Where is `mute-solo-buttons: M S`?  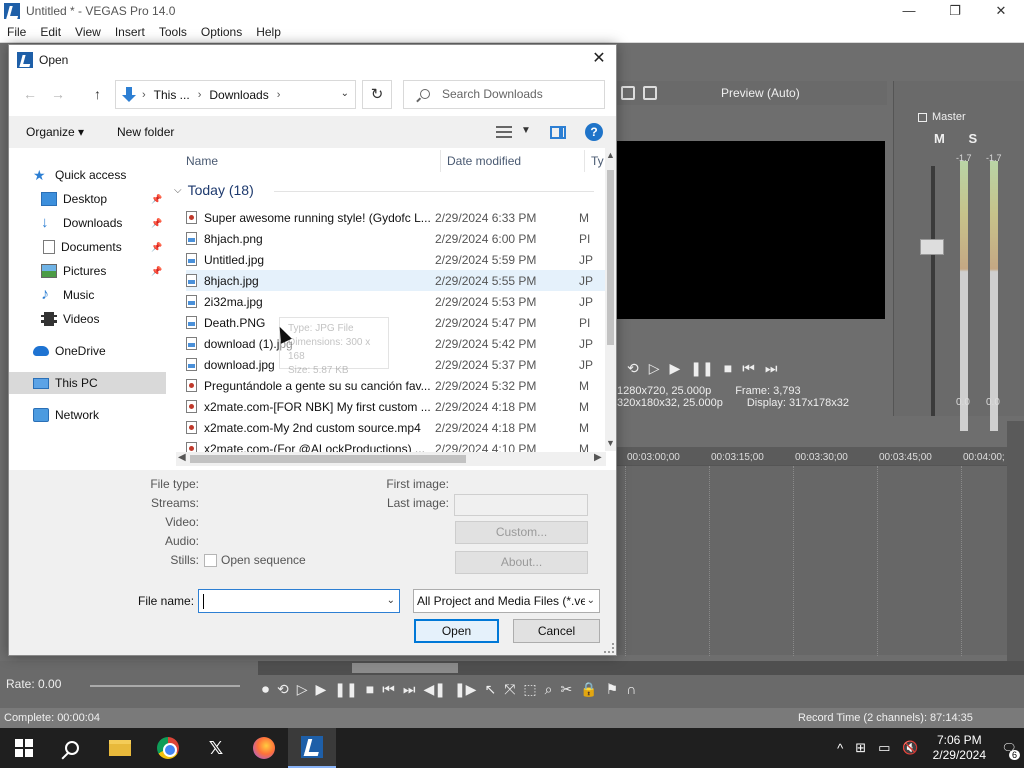 mute-solo-buttons: M S is located at coordinates (960, 138).